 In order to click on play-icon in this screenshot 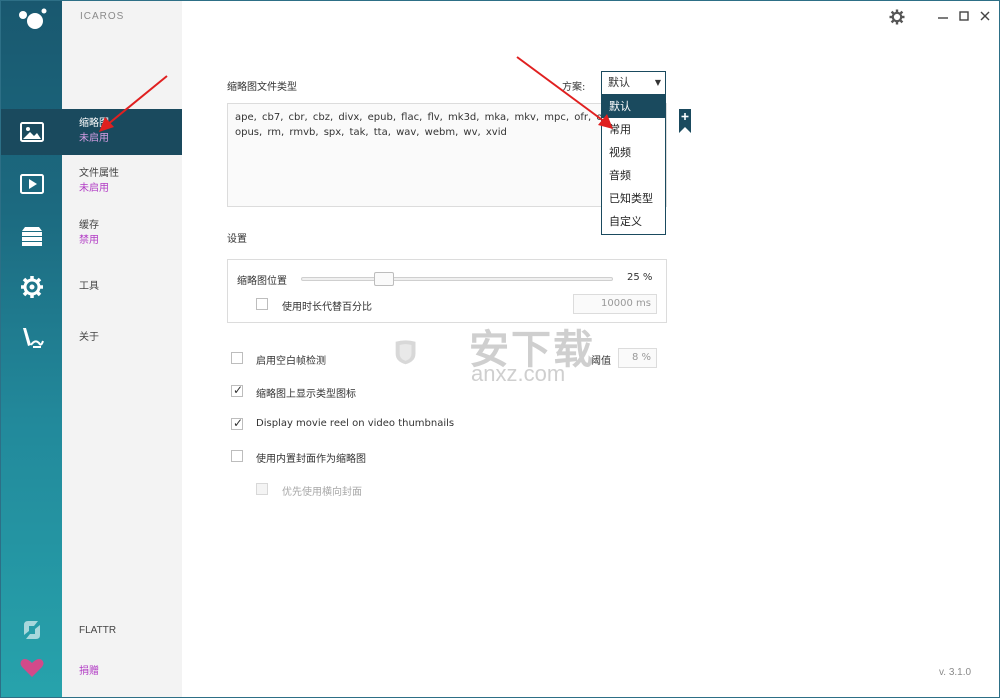, I will do `click(31, 184)`.